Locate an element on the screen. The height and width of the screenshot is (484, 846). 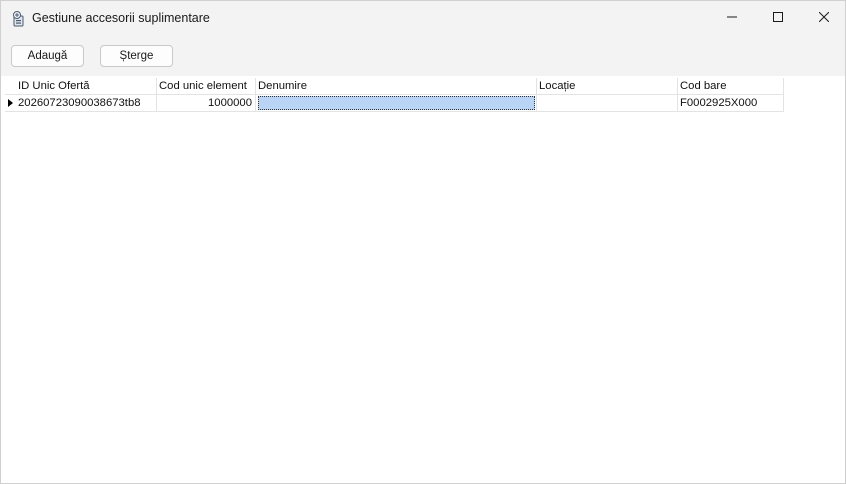
close-button is located at coordinates (823, 18).